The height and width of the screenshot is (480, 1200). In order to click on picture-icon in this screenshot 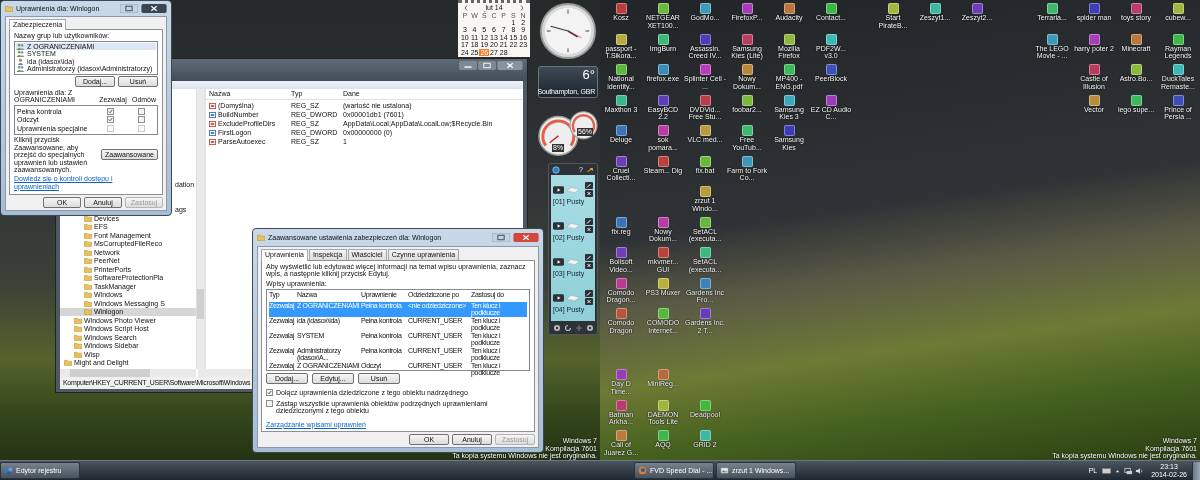, I will do `click(724, 470)`.